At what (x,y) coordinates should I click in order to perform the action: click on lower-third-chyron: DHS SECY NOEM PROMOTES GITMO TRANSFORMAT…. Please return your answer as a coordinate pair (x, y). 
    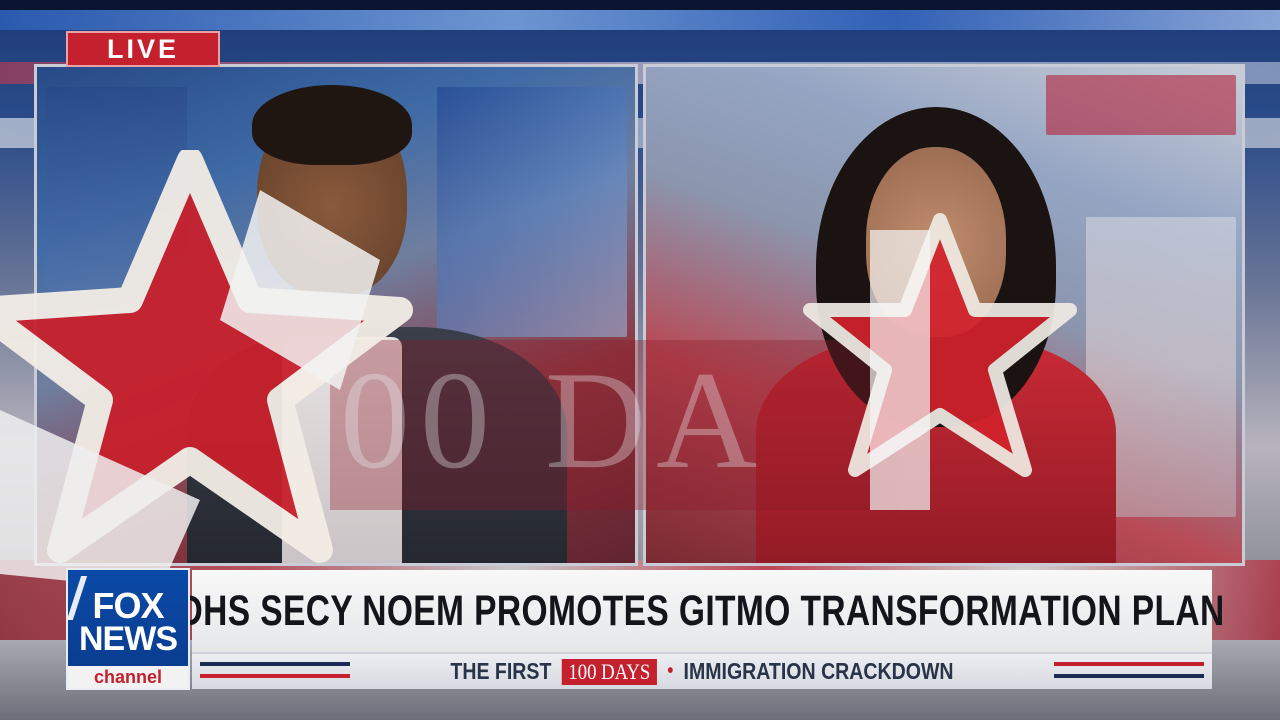
    Looking at the image, I should click on (702, 629).